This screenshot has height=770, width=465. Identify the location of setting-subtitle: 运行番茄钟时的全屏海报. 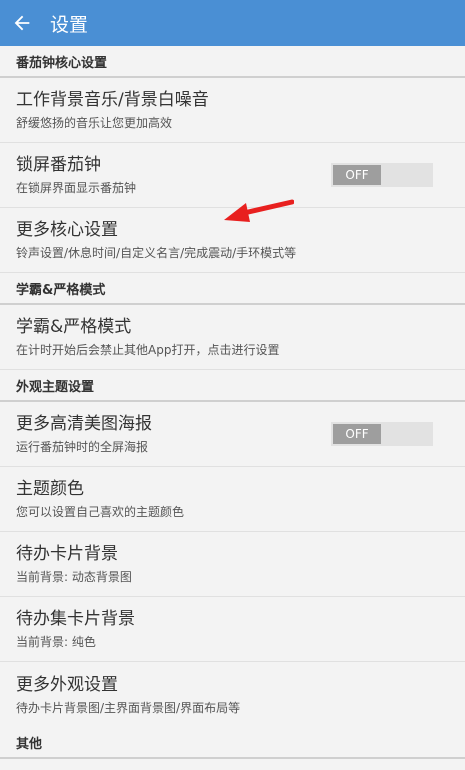
(82, 447).